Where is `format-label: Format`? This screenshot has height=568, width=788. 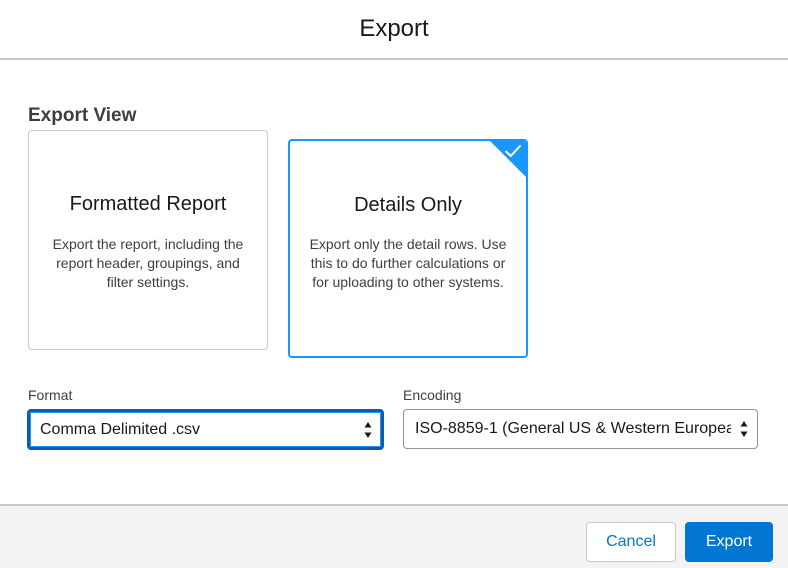
format-label: Format is located at coordinates (50, 395).